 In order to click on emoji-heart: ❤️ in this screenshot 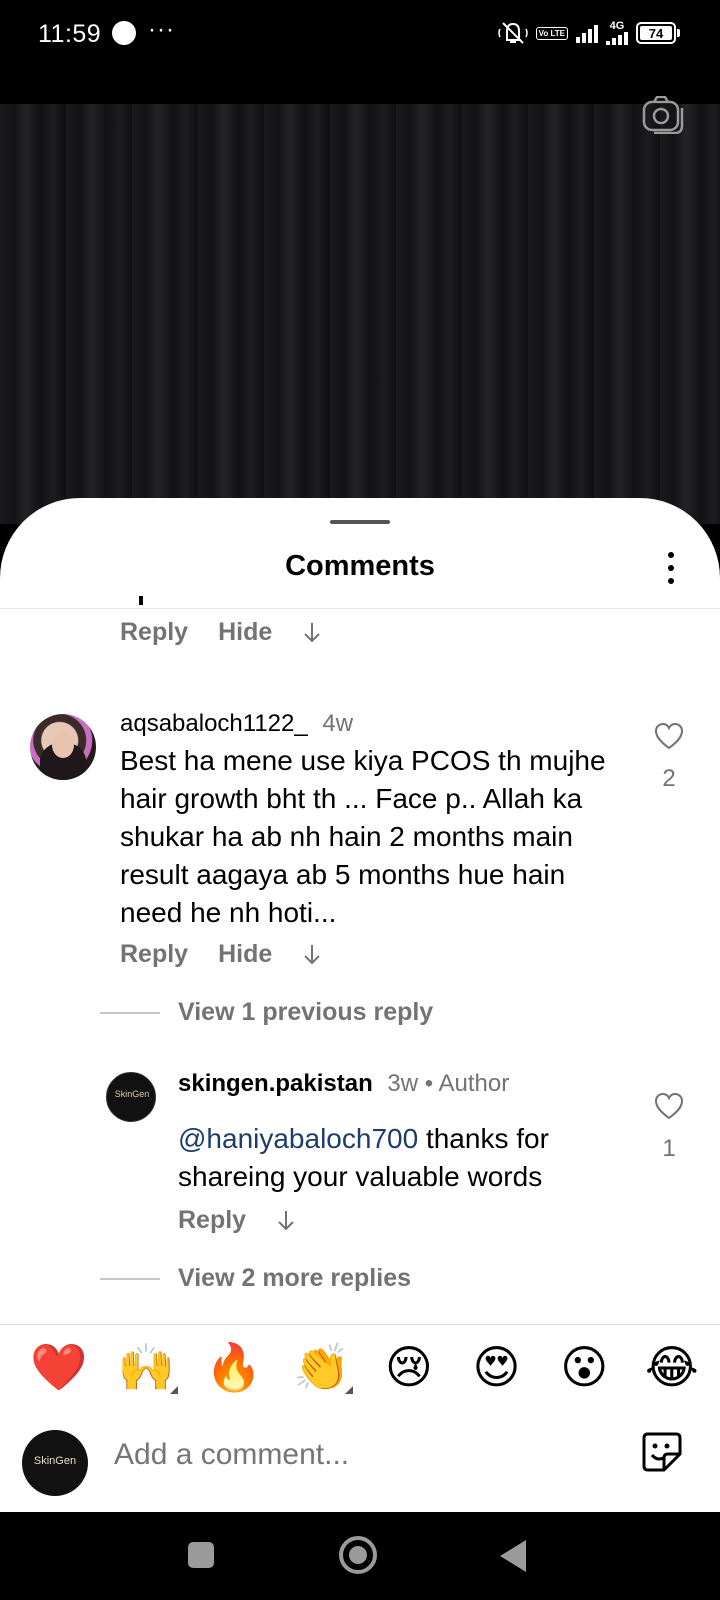, I will do `click(58, 1367)`.